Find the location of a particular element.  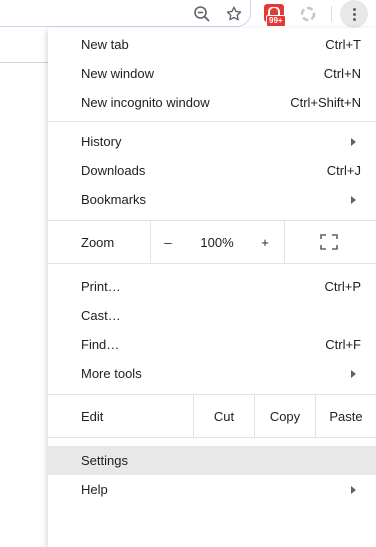

menu-item-shortcut: Ctrl+P is located at coordinates (342, 286).